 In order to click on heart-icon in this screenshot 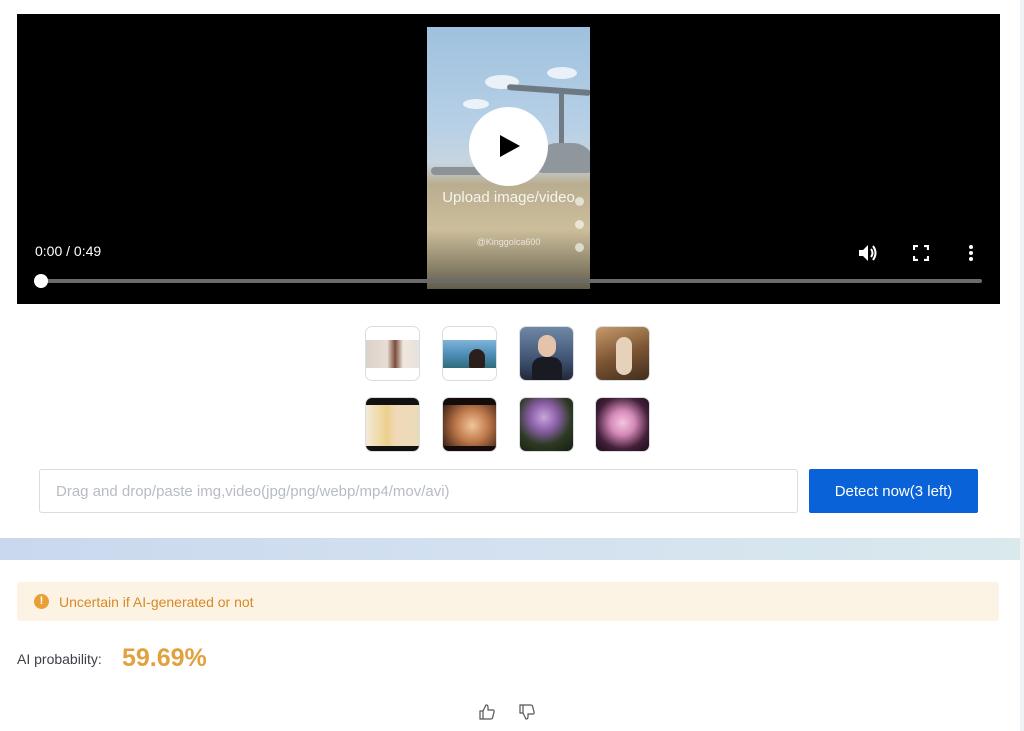, I will do `click(579, 201)`.